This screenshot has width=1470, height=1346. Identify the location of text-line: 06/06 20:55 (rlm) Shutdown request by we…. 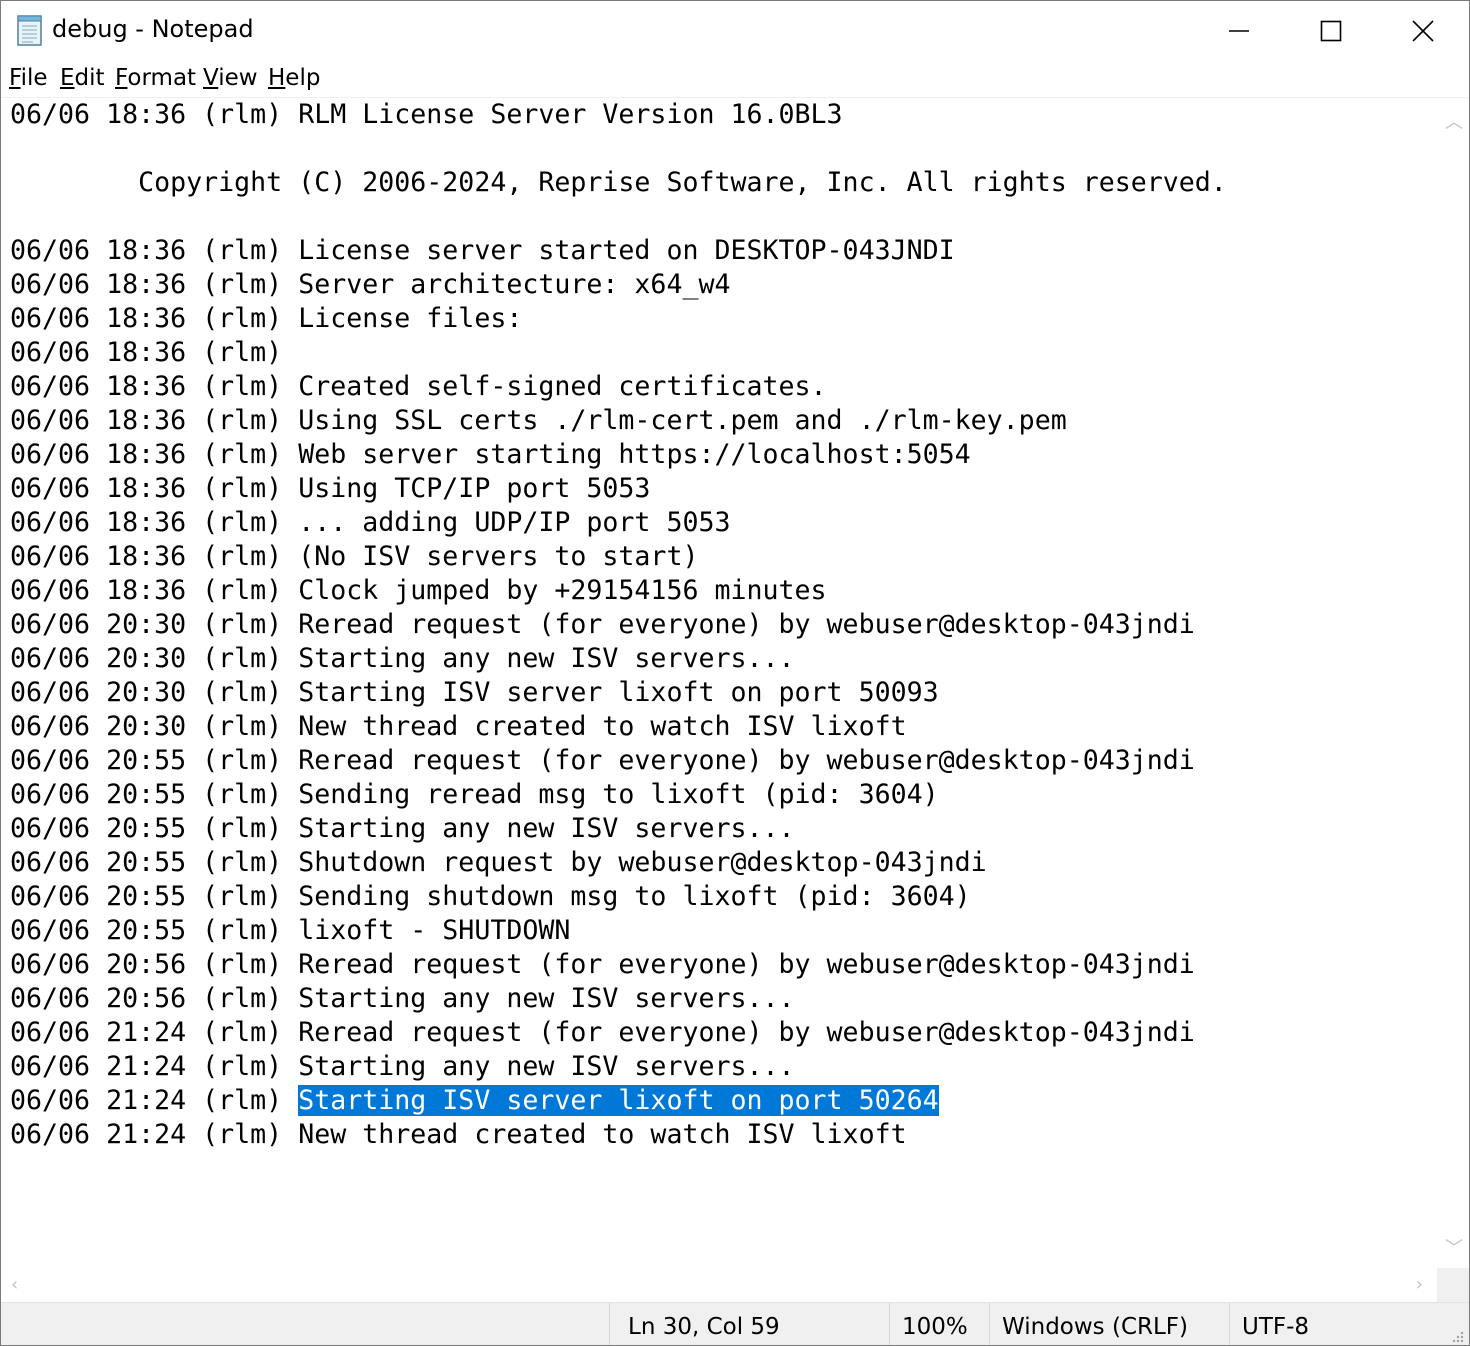
(618, 863).